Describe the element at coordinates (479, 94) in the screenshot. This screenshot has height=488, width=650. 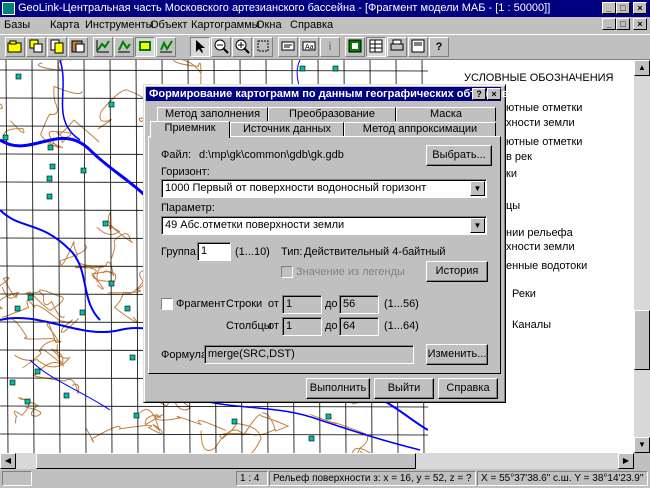
I see `dialog-help-button: ?` at that location.